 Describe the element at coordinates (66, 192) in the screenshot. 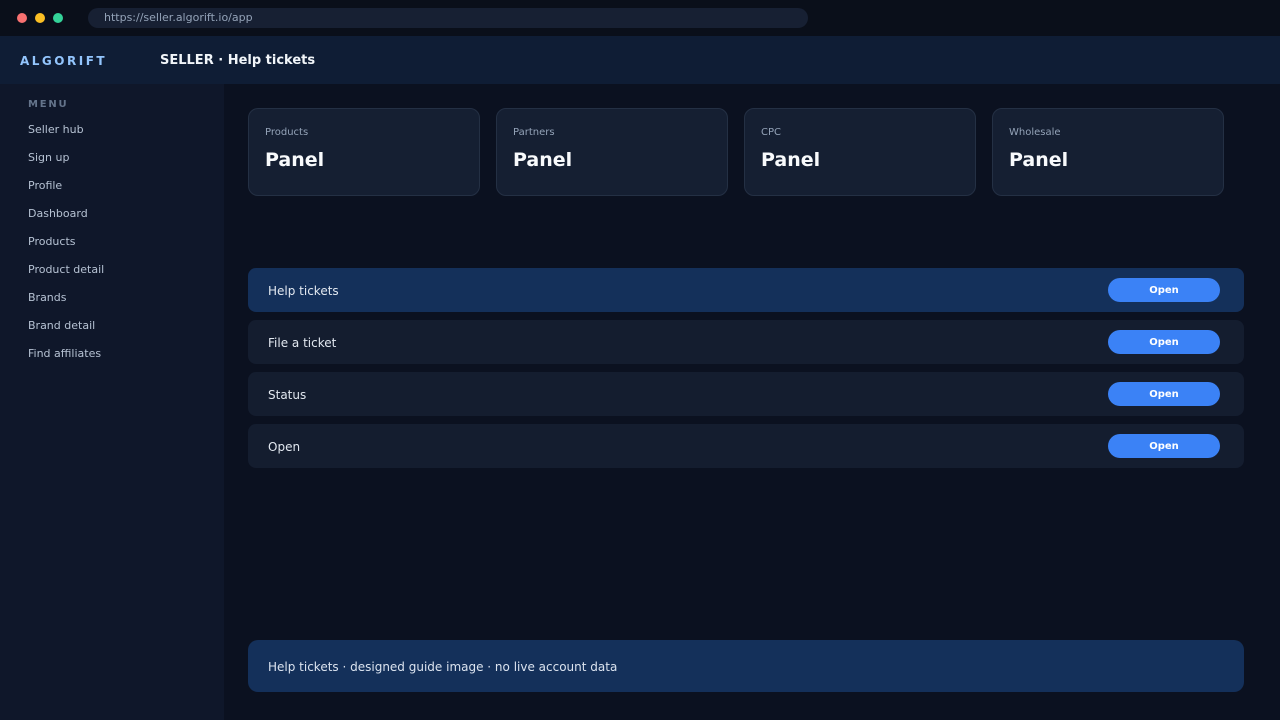

I see `sidebar-item-profile: Profile` at that location.